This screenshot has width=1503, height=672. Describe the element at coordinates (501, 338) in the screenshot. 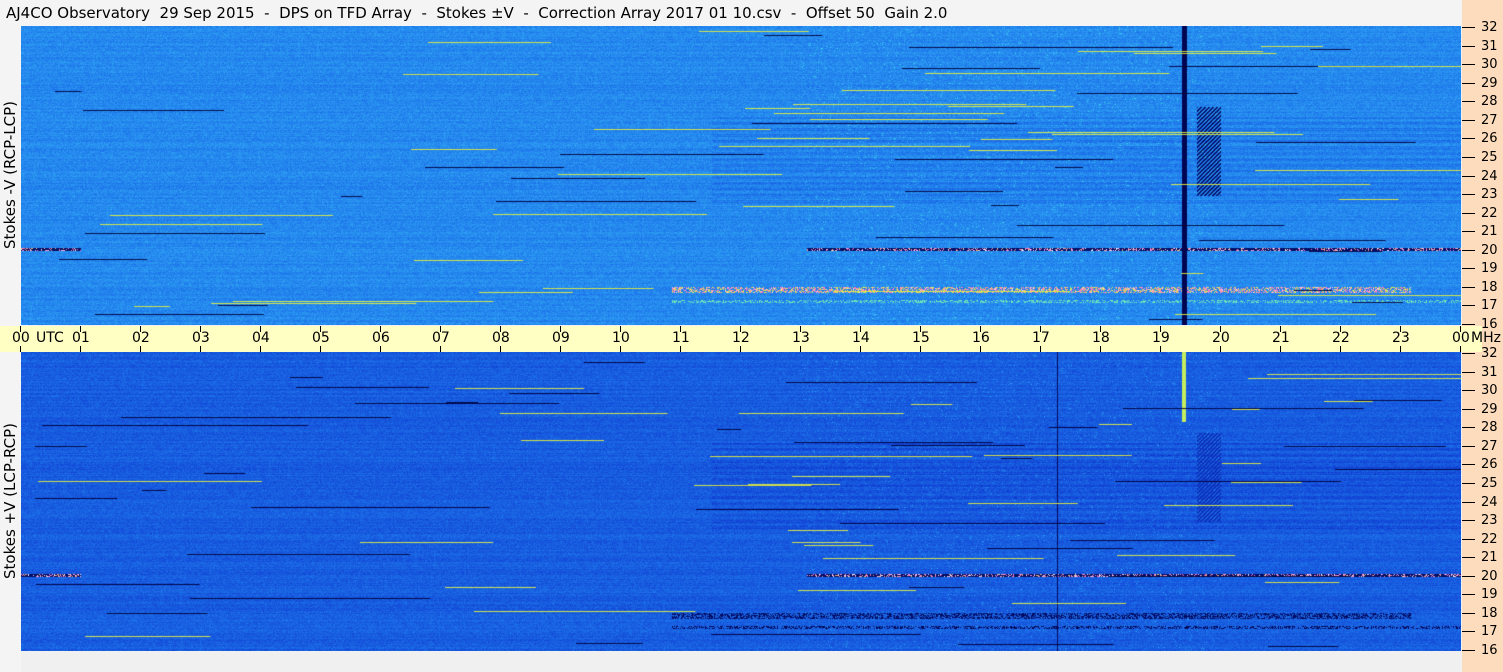

I see `time-tick-label: 08` at that location.